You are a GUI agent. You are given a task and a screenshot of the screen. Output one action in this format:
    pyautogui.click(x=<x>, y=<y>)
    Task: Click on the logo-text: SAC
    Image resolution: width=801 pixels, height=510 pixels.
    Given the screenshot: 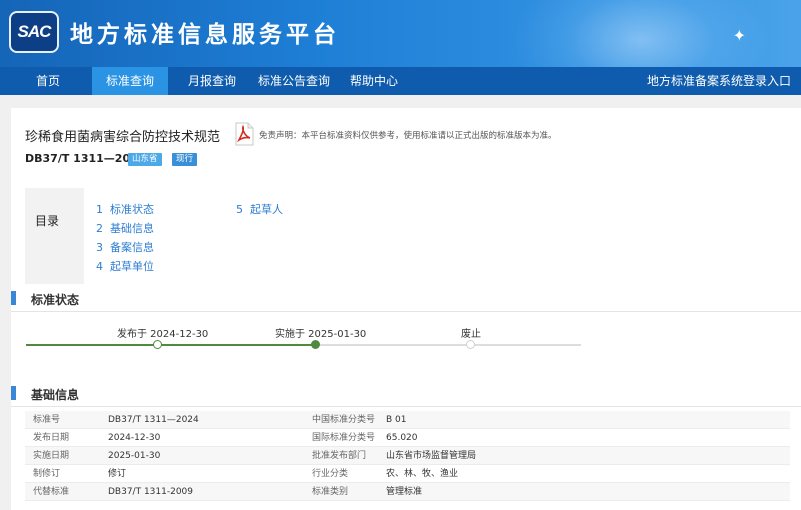 What is the action you would take?
    pyautogui.click(x=34, y=31)
    